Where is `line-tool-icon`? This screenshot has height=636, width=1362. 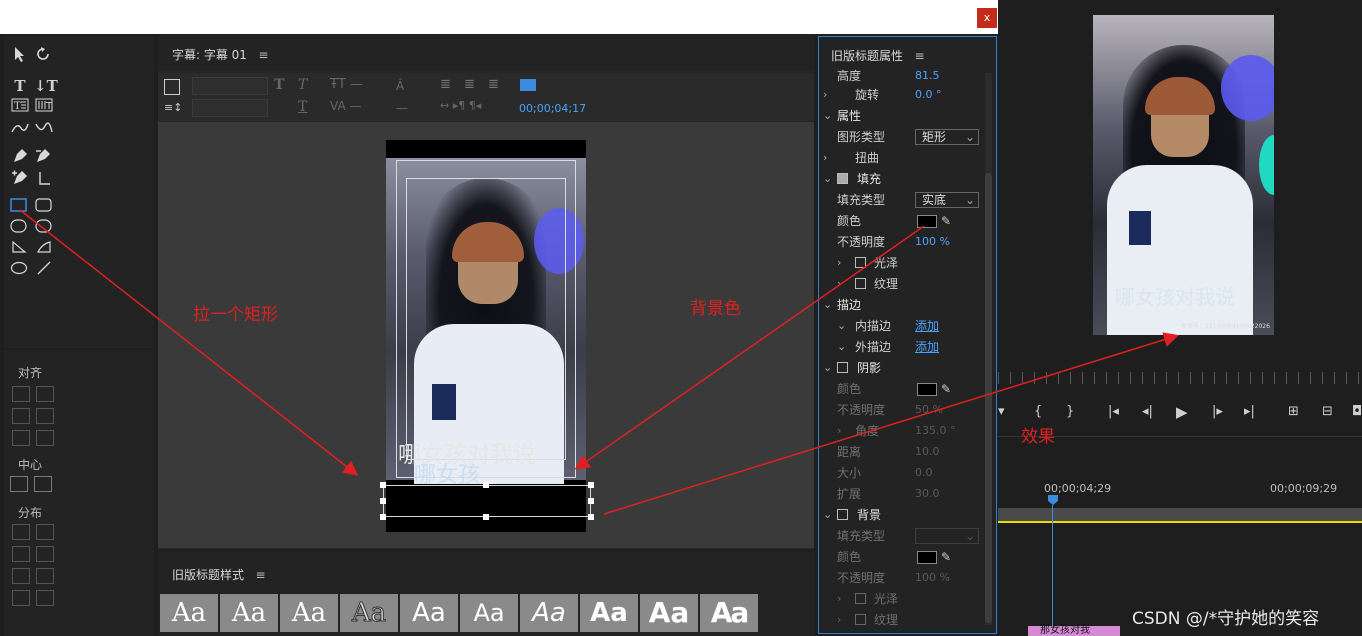
line-tool-icon is located at coordinates (44, 271).